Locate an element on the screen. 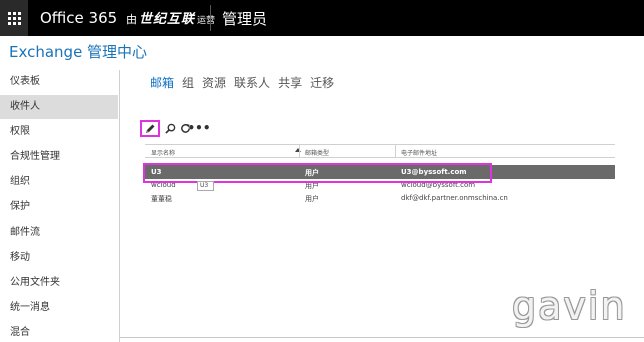 The width and height of the screenshot is (644, 342). cell-mailbox-type: 用户 is located at coordinates (312, 199).